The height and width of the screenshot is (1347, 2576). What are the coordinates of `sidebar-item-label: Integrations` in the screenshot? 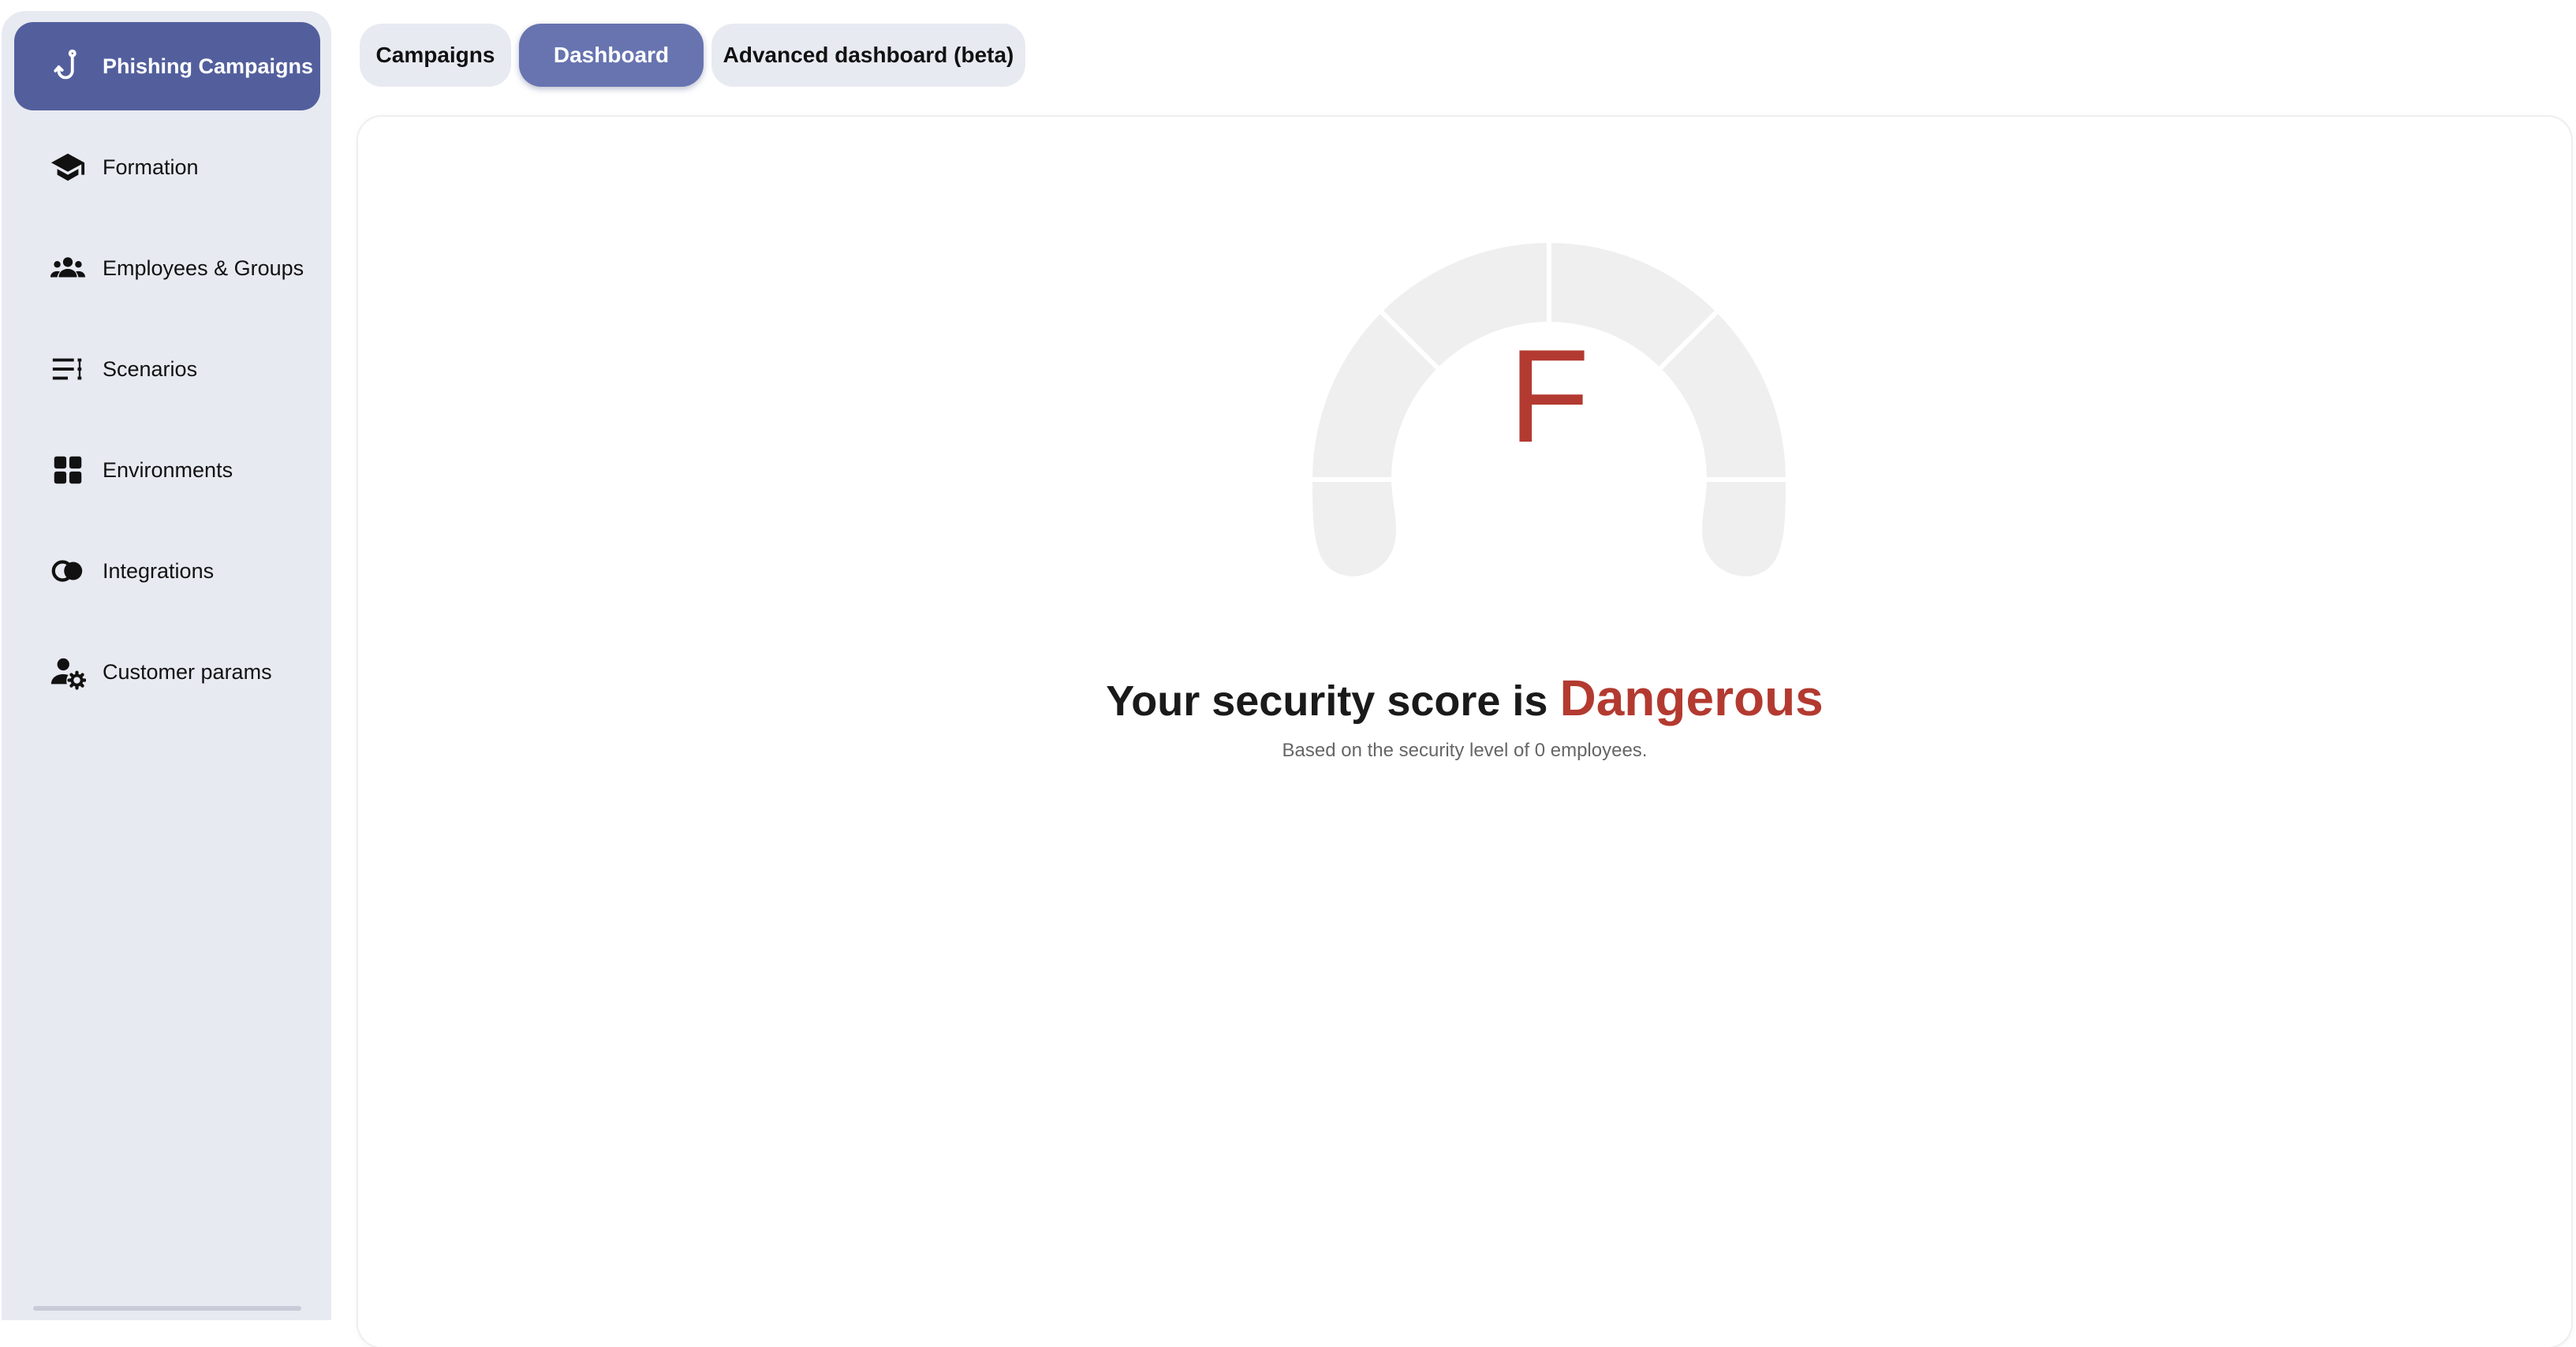 It's located at (159, 571).